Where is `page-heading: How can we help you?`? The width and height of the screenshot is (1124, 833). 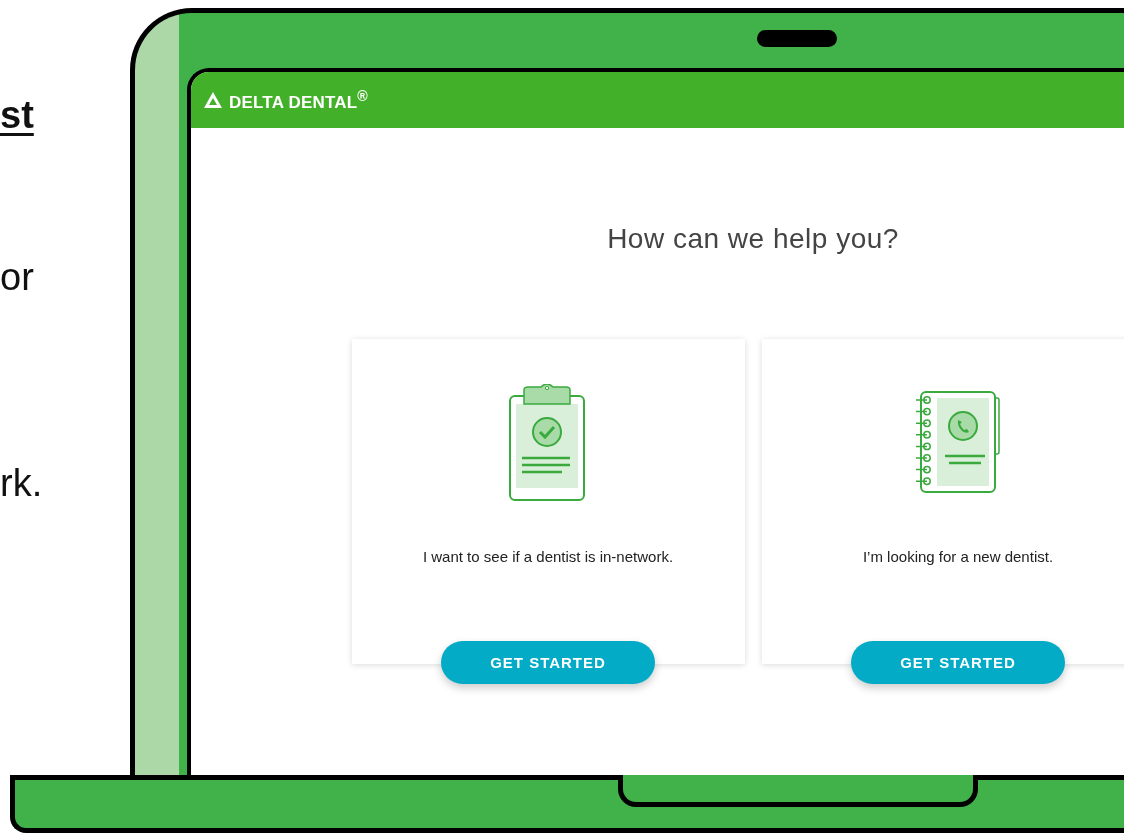
page-heading: How can we help you? is located at coordinates (753, 239).